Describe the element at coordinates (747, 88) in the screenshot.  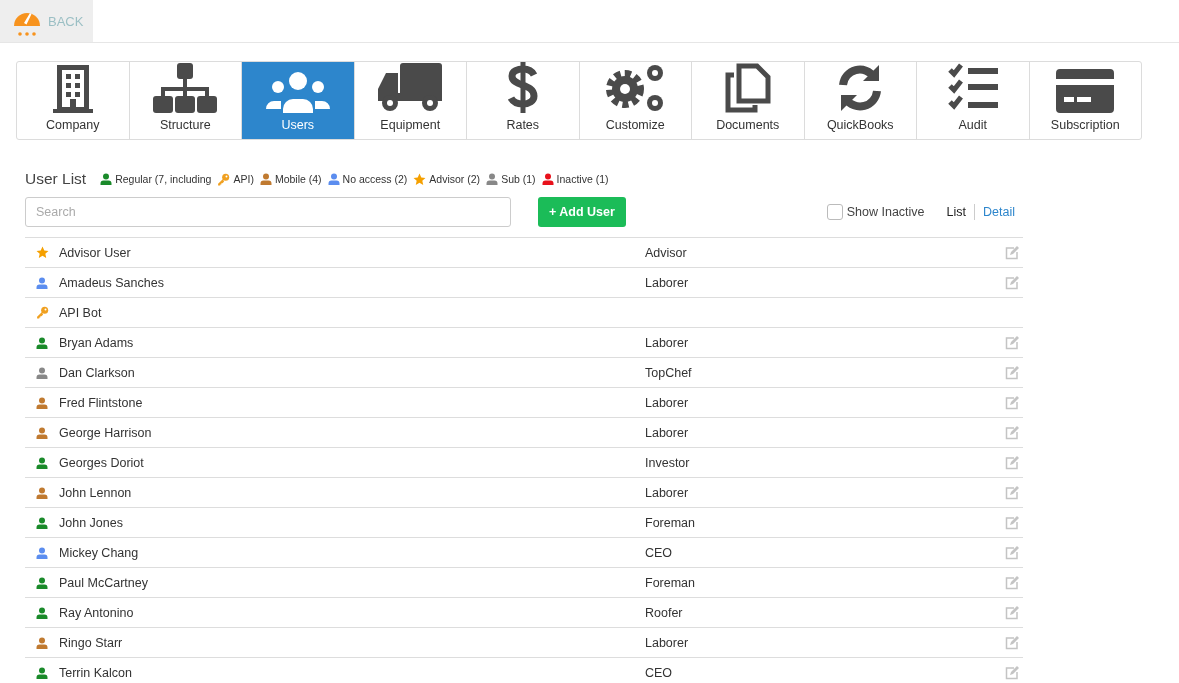
I see `documents-icon` at that location.